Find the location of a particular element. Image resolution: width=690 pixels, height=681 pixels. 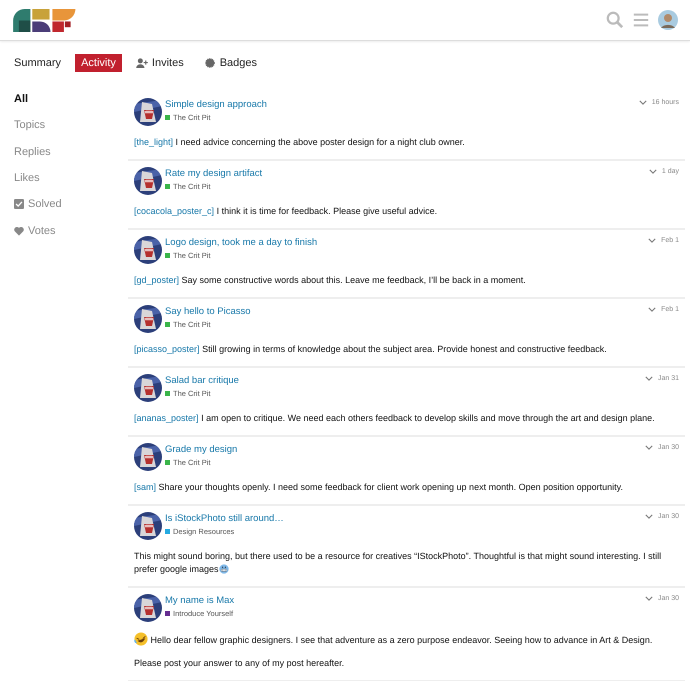

heart-icon is located at coordinates (19, 231).